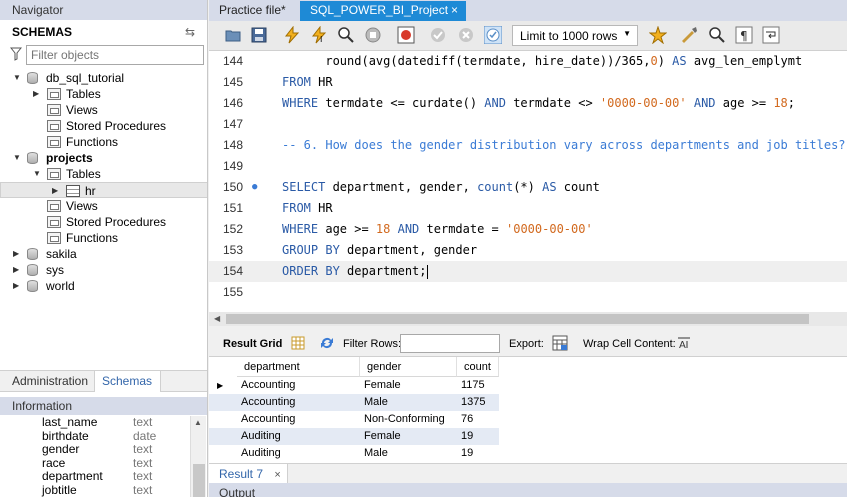 This screenshot has height=497, width=847. I want to click on navigator-title: Navigator, so click(103, 10).